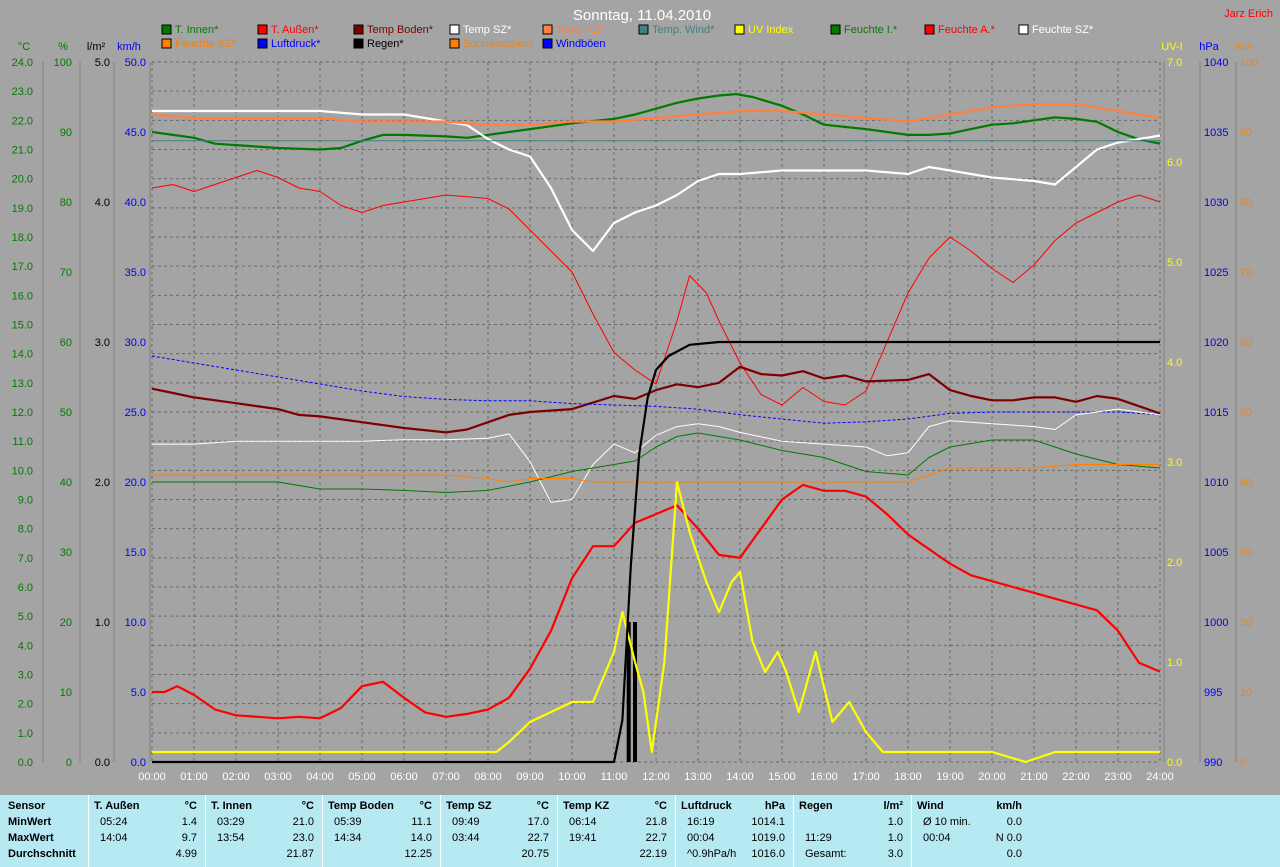  I want to click on tick-label-uv: 3.0, so click(1174, 463).